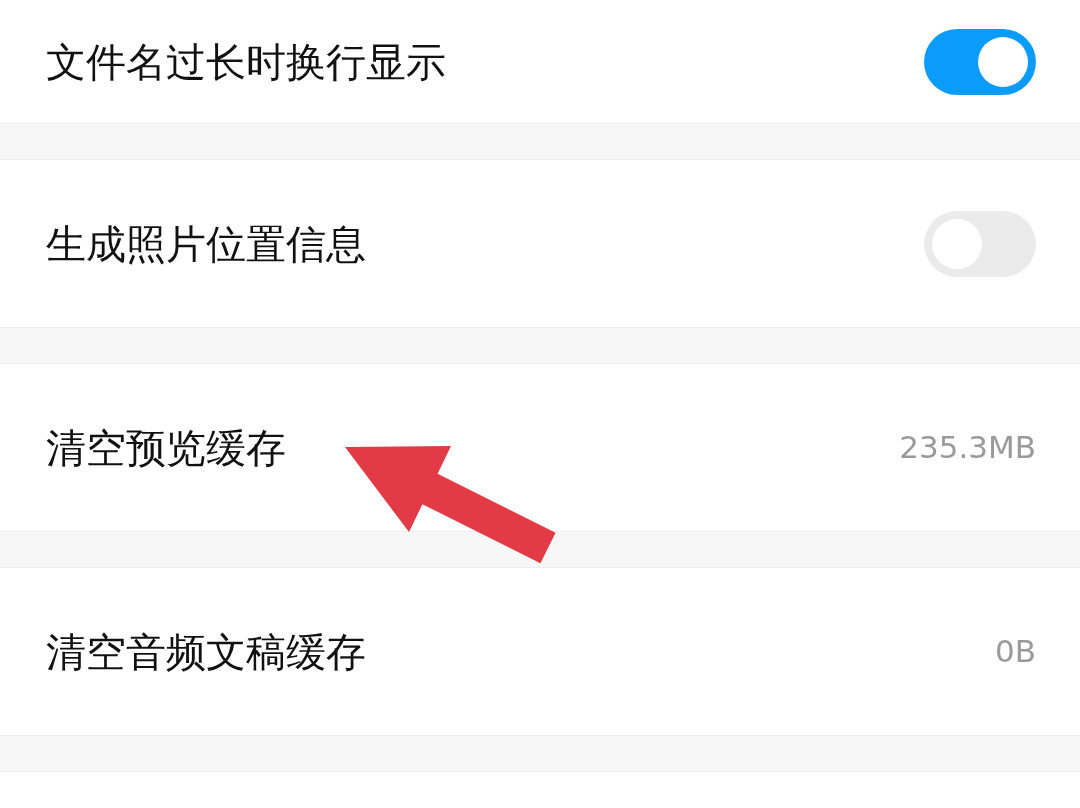  I want to click on setting-label: 清空音频文稿缓存, so click(206, 652).